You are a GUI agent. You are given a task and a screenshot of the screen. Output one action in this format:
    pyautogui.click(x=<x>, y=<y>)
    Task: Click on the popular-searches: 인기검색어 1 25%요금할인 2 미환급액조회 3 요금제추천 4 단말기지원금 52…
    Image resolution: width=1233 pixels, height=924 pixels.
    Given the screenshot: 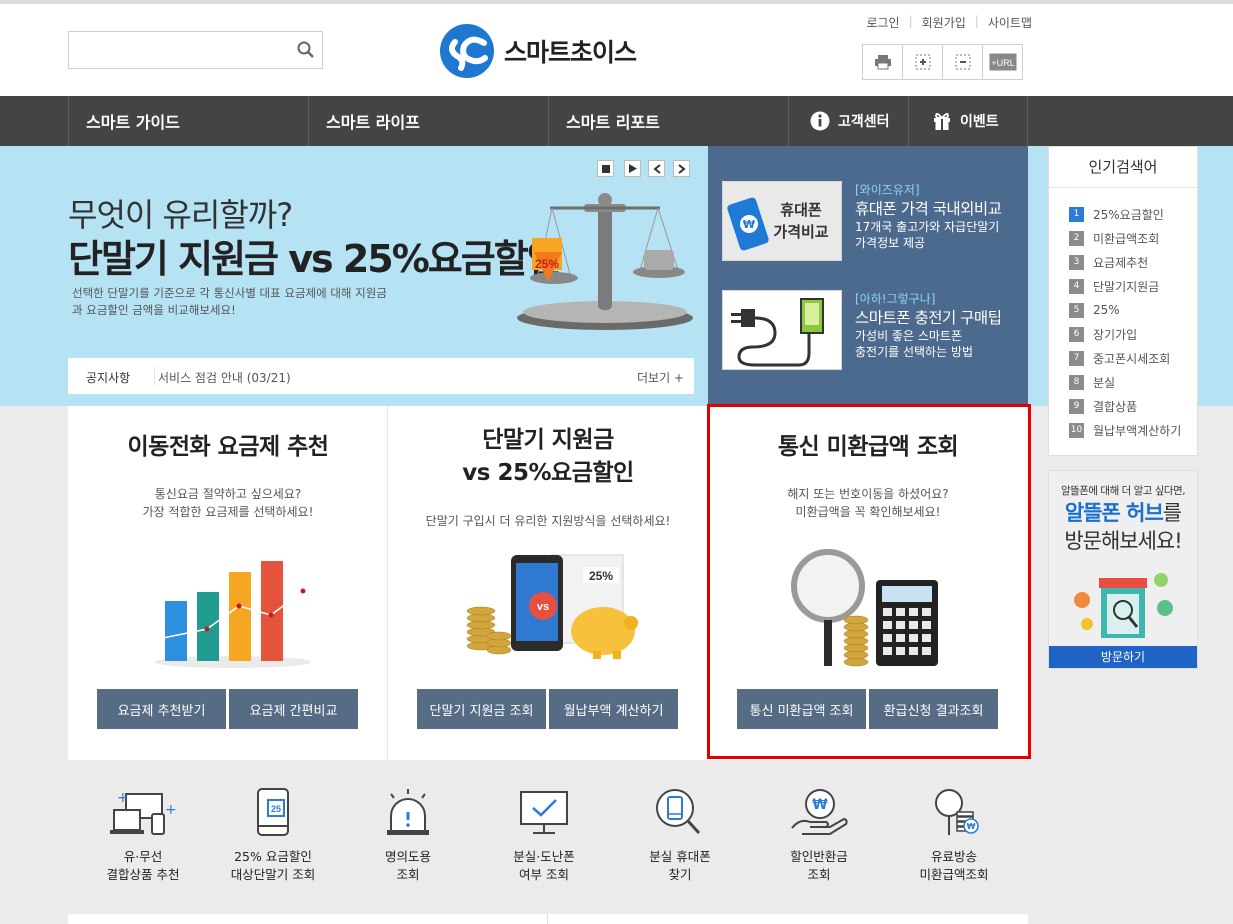 What is the action you would take?
    pyautogui.click(x=1123, y=301)
    